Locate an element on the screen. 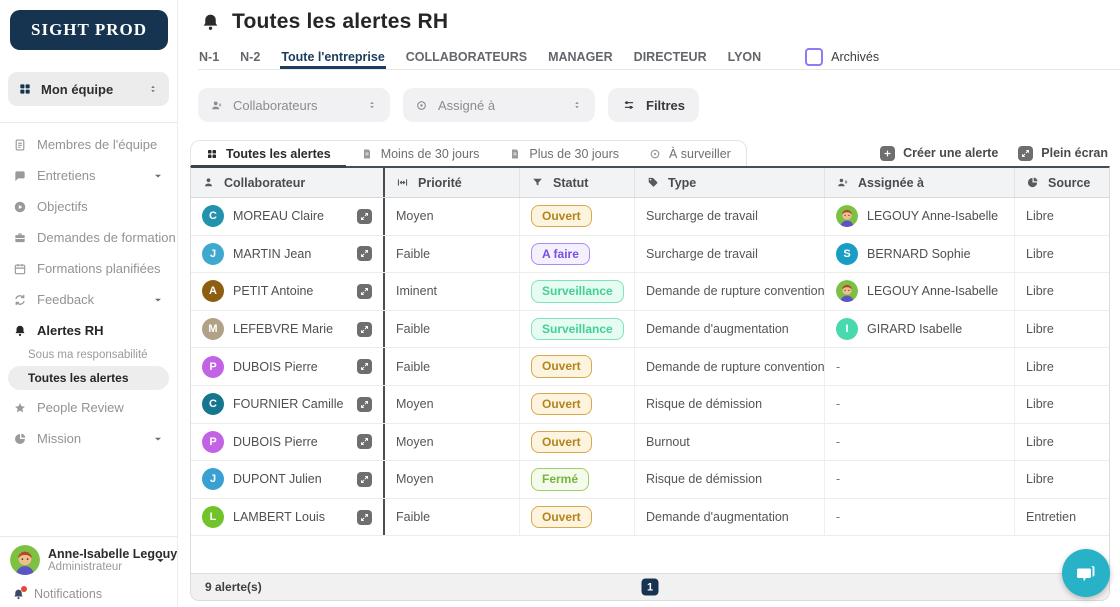  col-assignee: Assignée à is located at coordinates (920, 182).